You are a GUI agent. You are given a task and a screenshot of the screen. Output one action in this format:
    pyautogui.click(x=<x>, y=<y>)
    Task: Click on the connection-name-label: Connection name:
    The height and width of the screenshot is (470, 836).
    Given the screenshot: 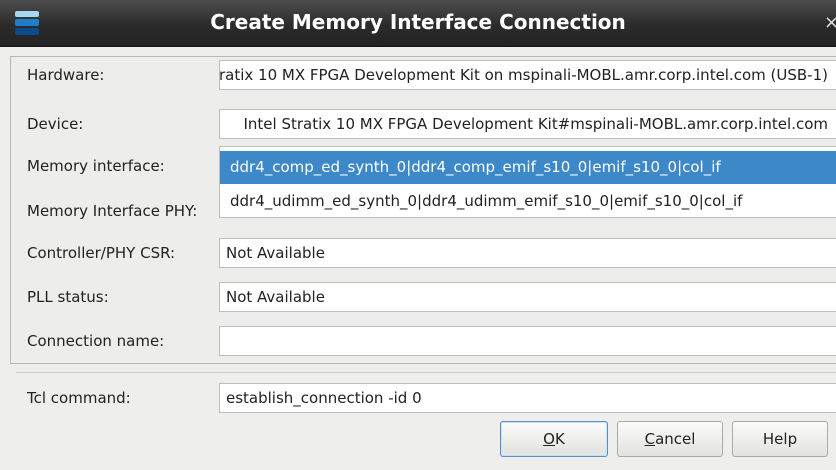 What is the action you would take?
    pyautogui.click(x=96, y=341)
    